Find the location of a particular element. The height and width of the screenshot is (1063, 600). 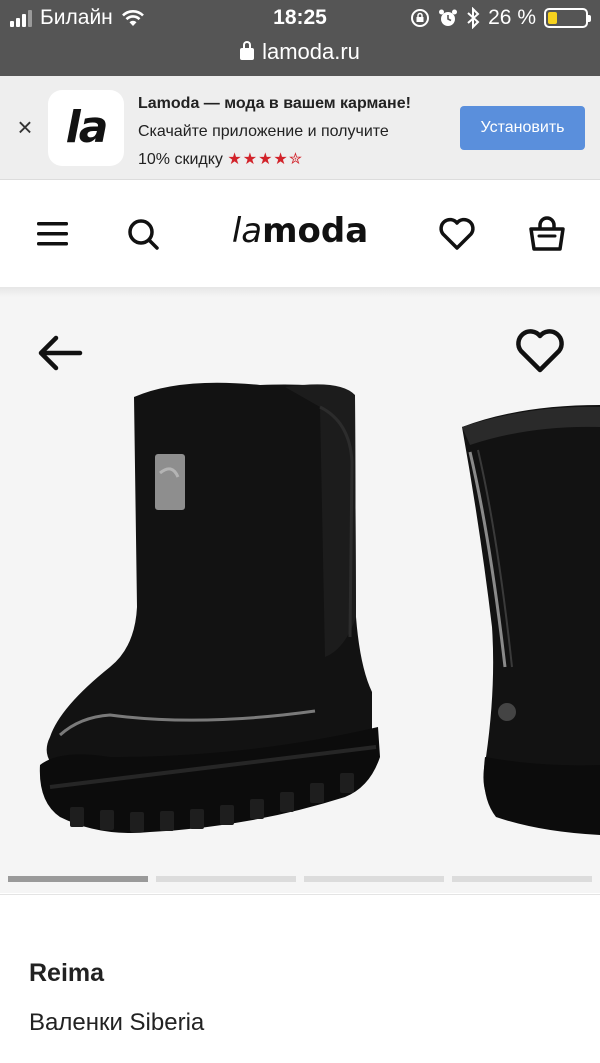

gallery-pagination is located at coordinates (304, 880).